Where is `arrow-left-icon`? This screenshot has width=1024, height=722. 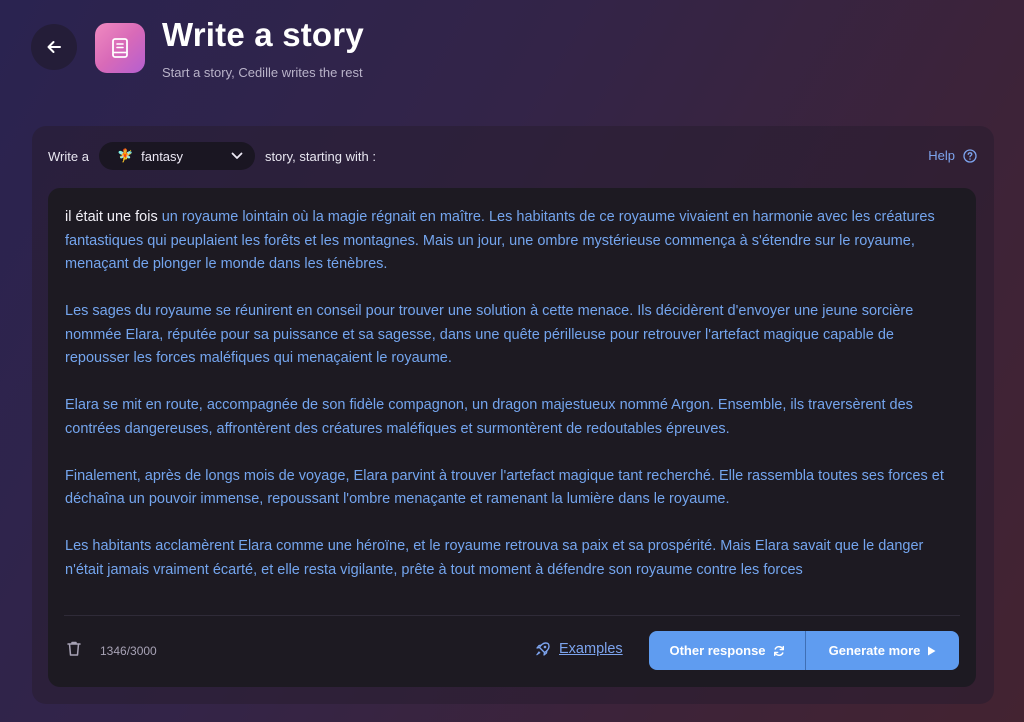 arrow-left-icon is located at coordinates (54, 47).